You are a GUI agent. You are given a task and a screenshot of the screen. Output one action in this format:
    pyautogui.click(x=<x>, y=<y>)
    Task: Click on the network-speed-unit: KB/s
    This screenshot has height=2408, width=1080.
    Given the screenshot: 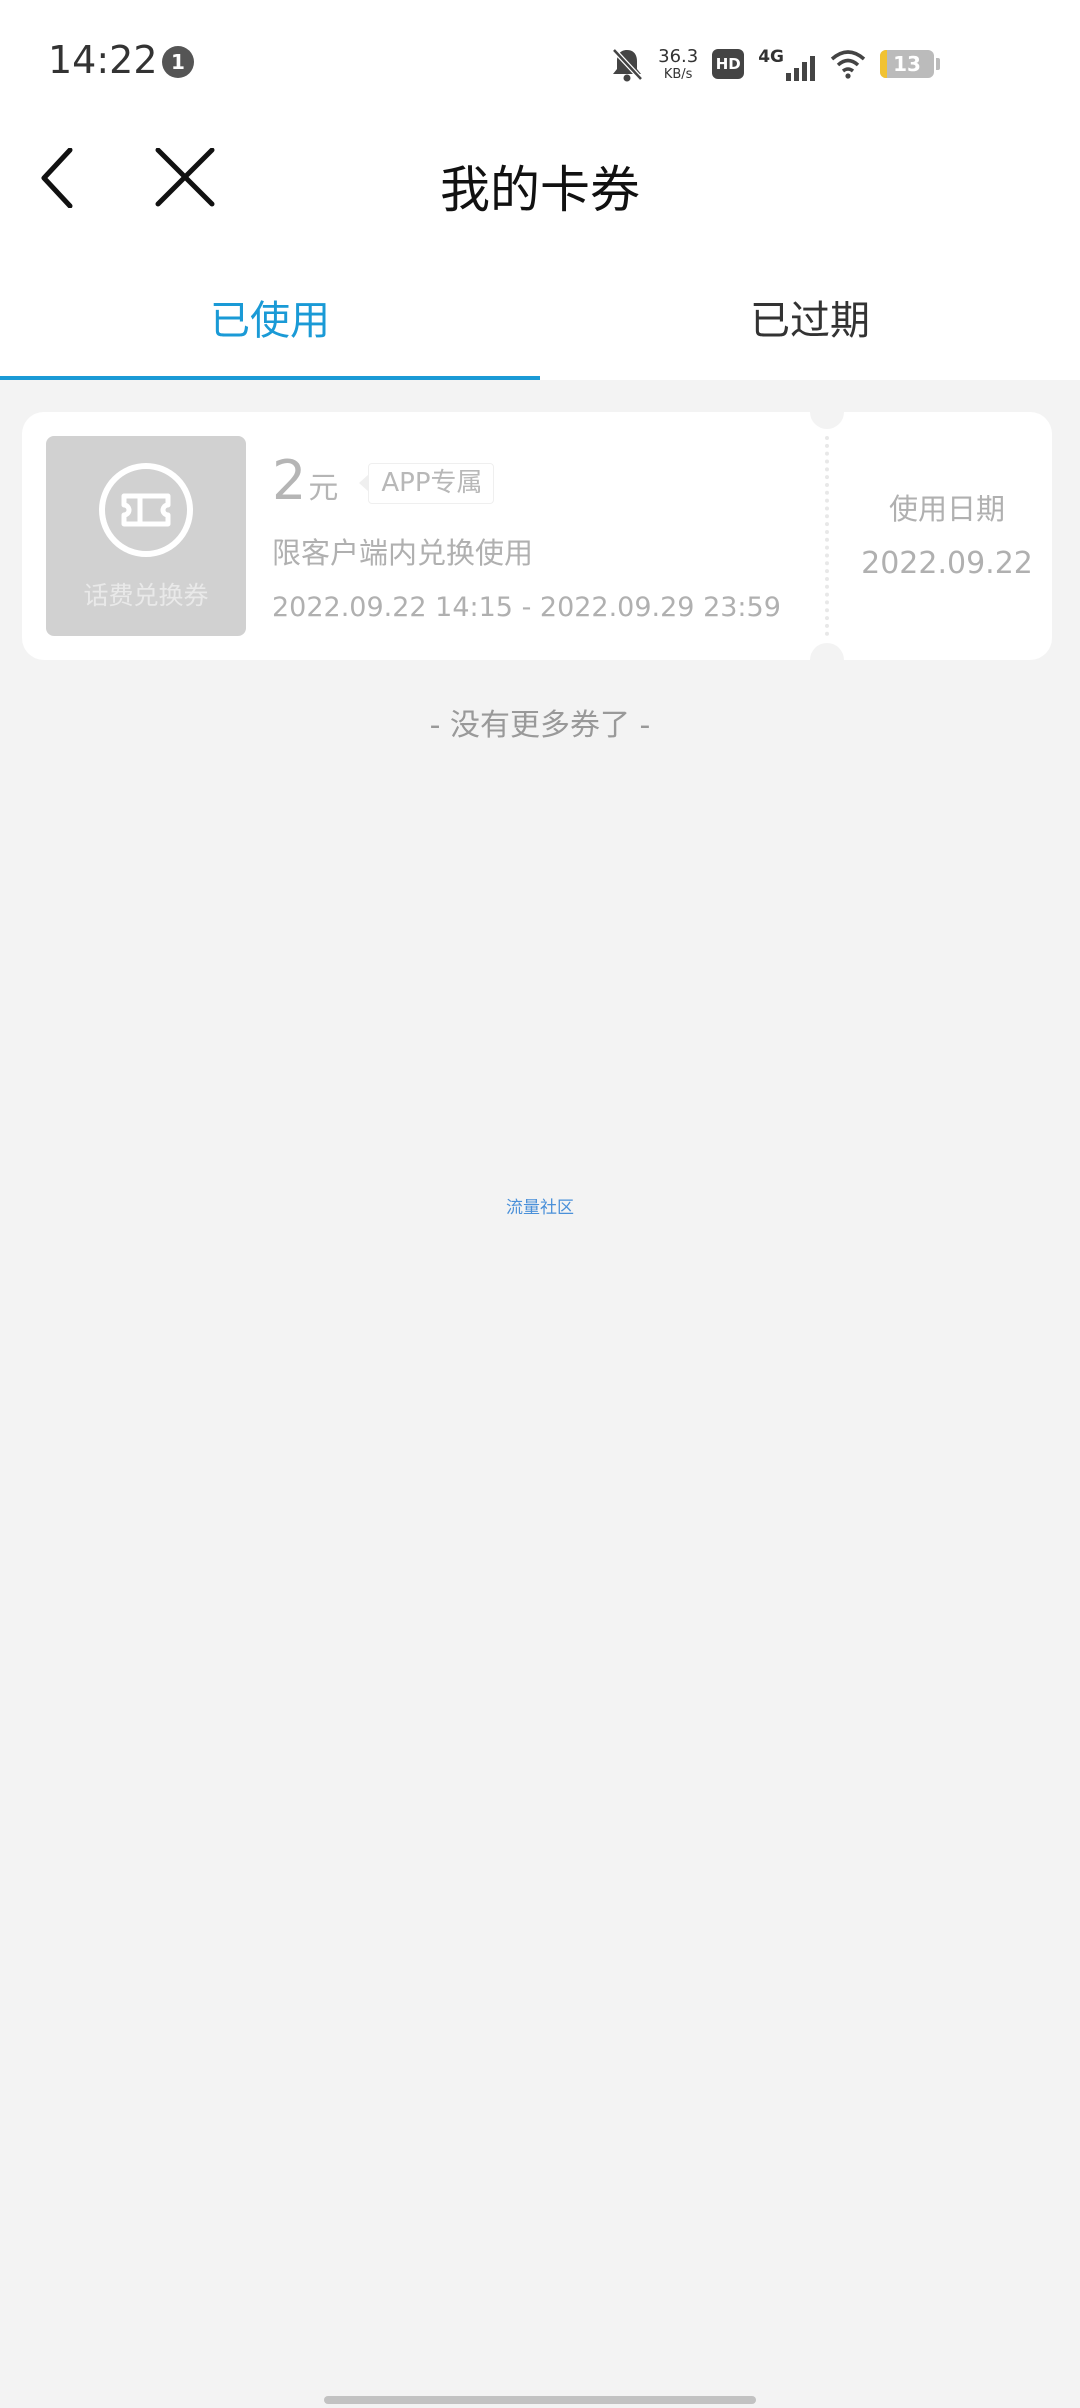 What is the action you would take?
    pyautogui.click(x=678, y=74)
    